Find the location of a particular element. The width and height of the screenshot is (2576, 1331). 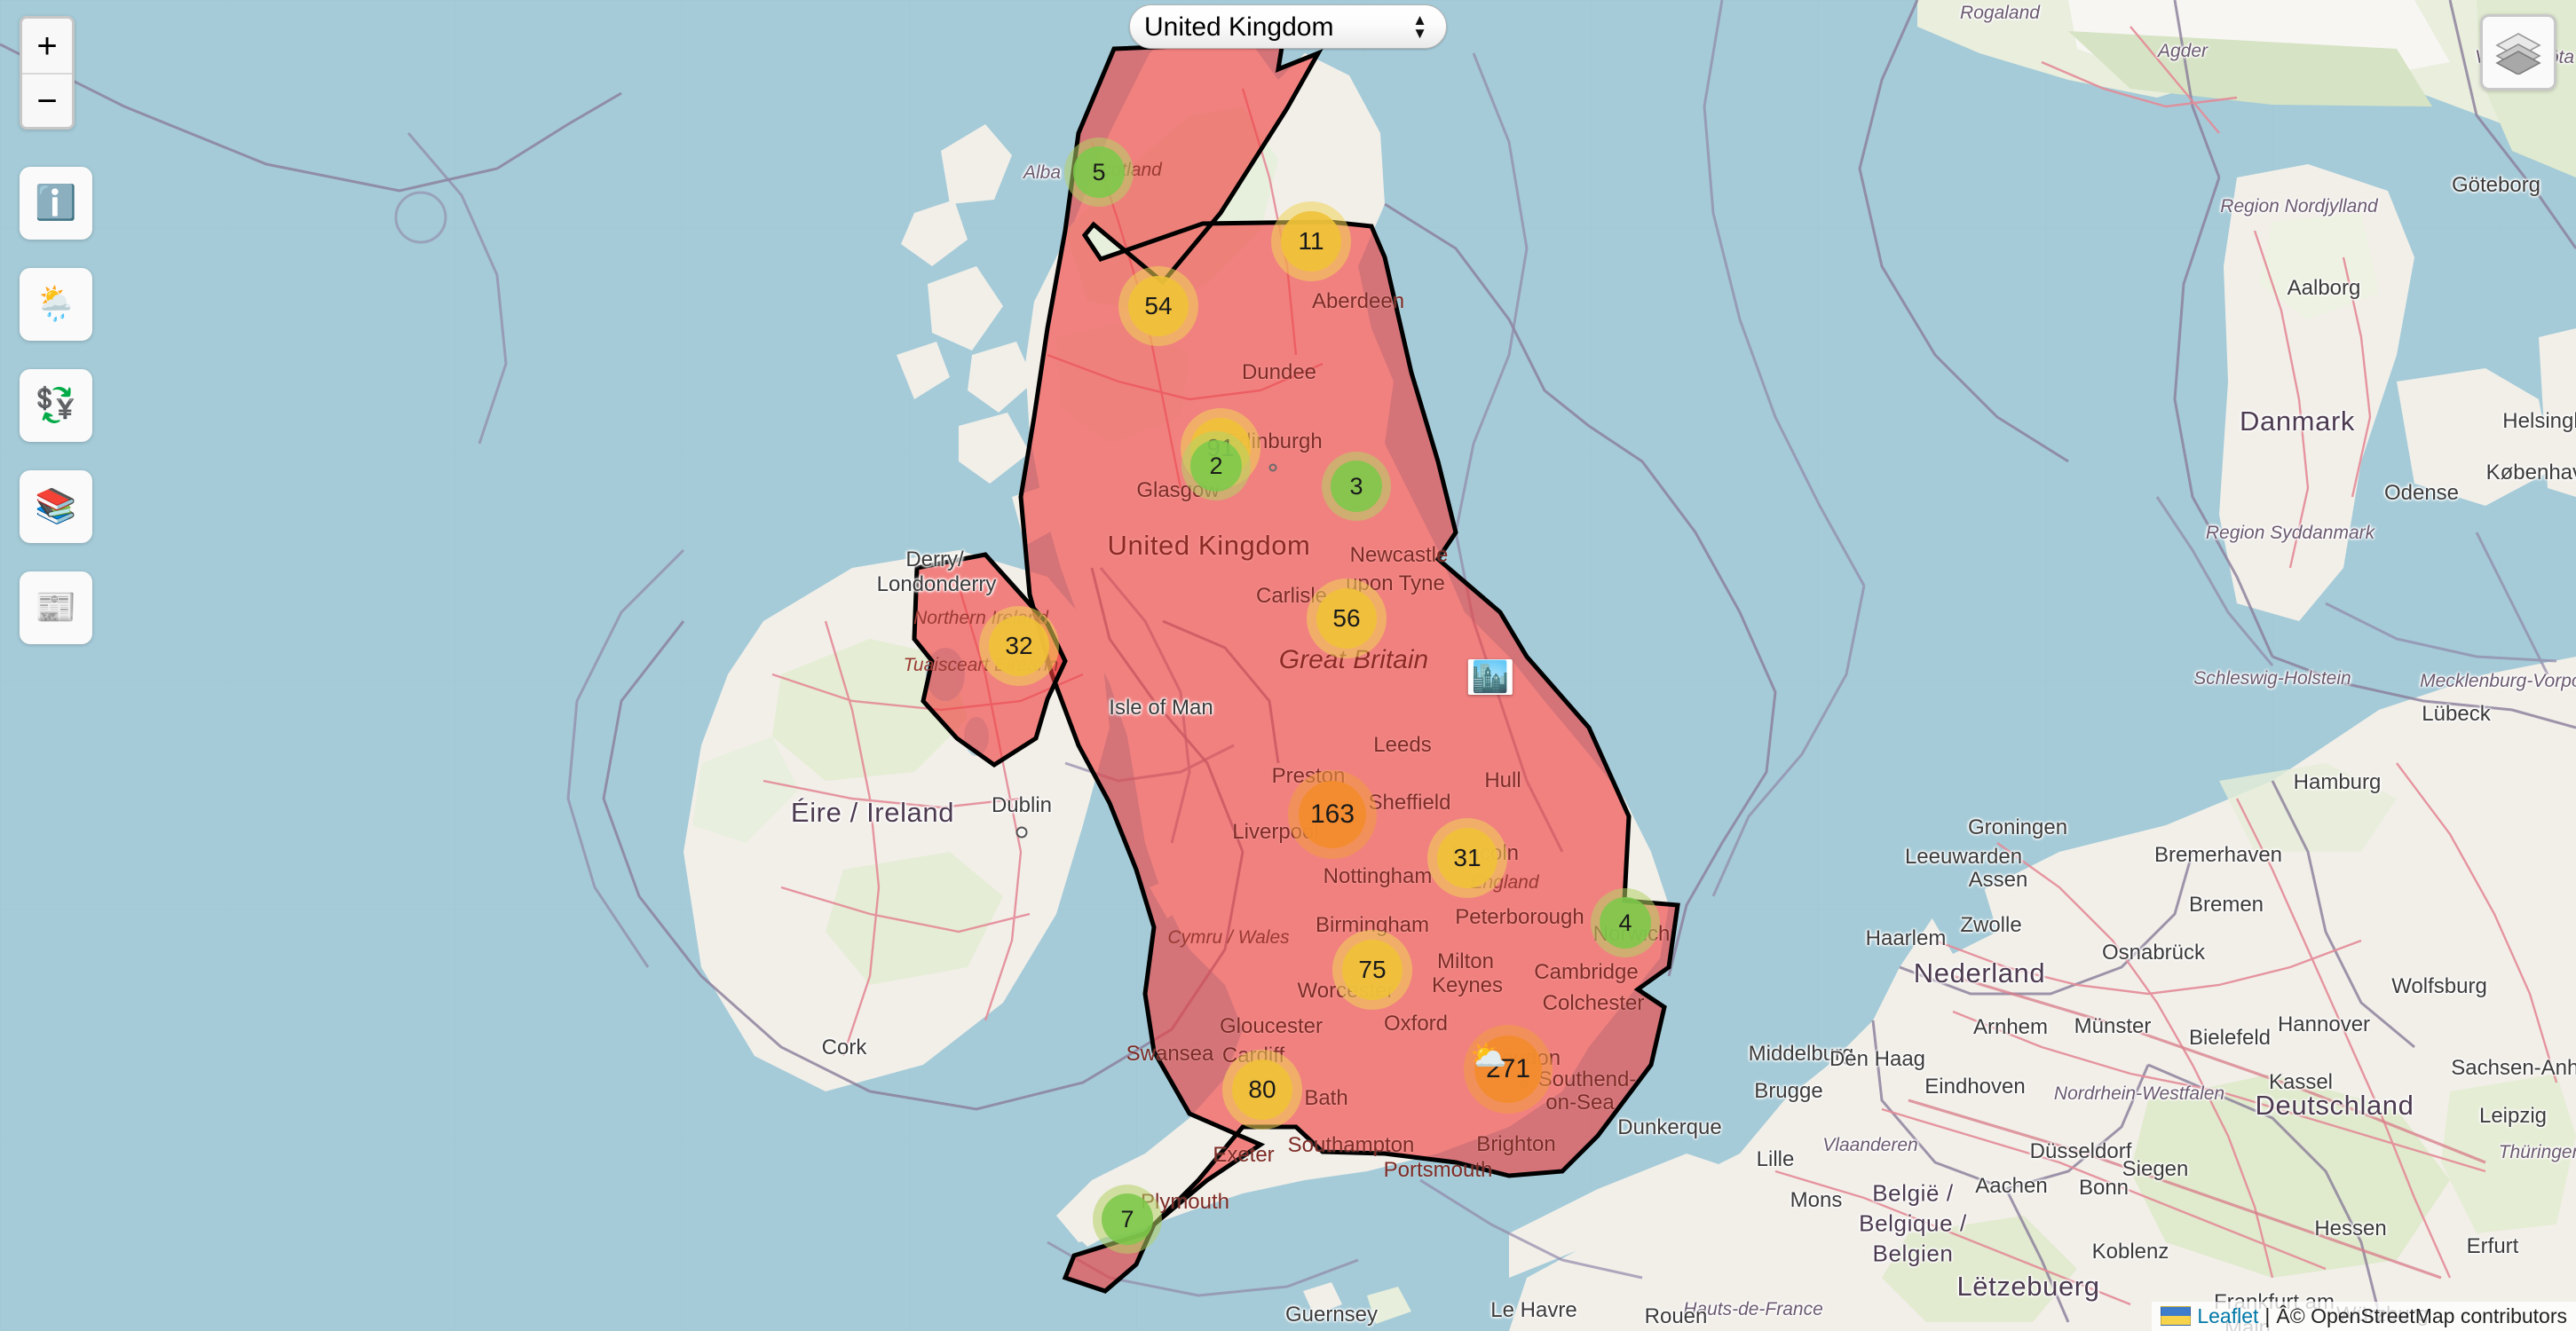

cluster-count: 75 is located at coordinates (1372, 970).